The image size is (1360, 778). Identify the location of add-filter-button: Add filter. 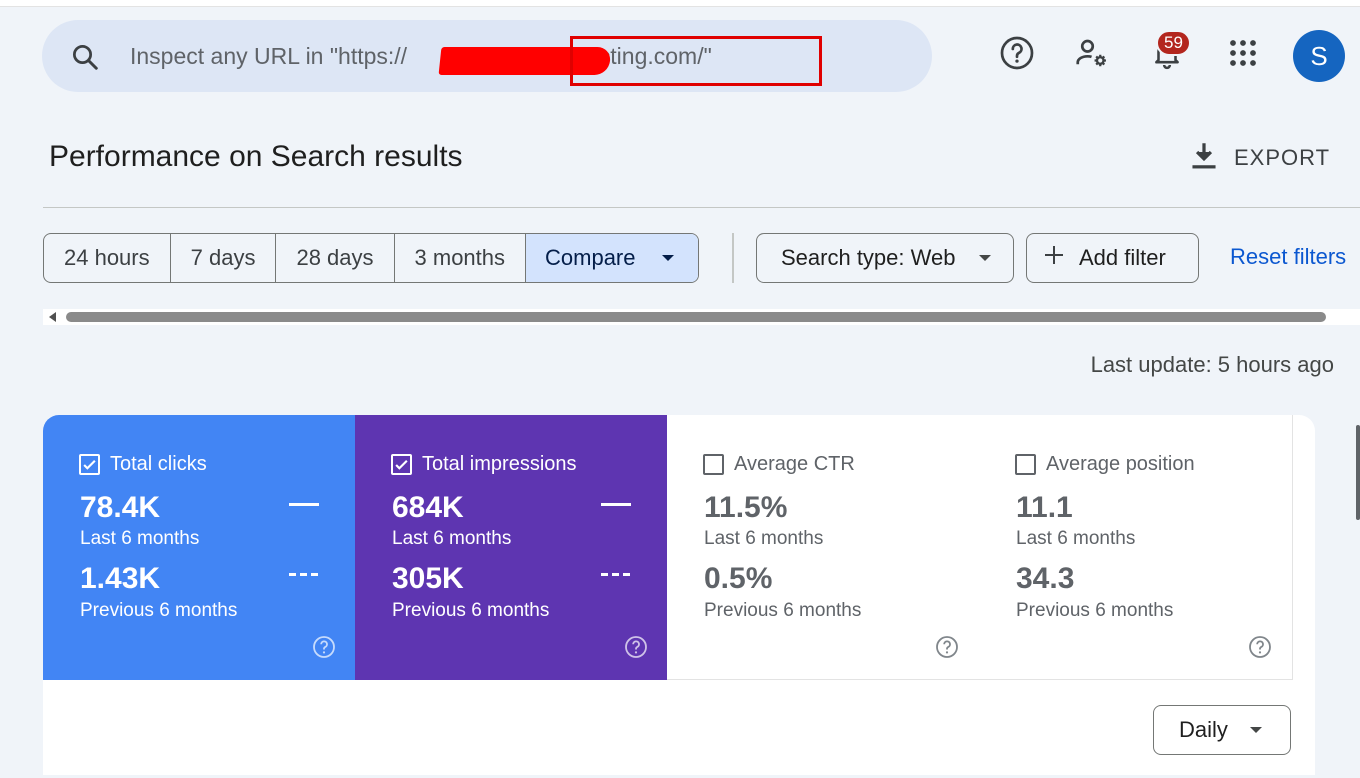
(1112, 258).